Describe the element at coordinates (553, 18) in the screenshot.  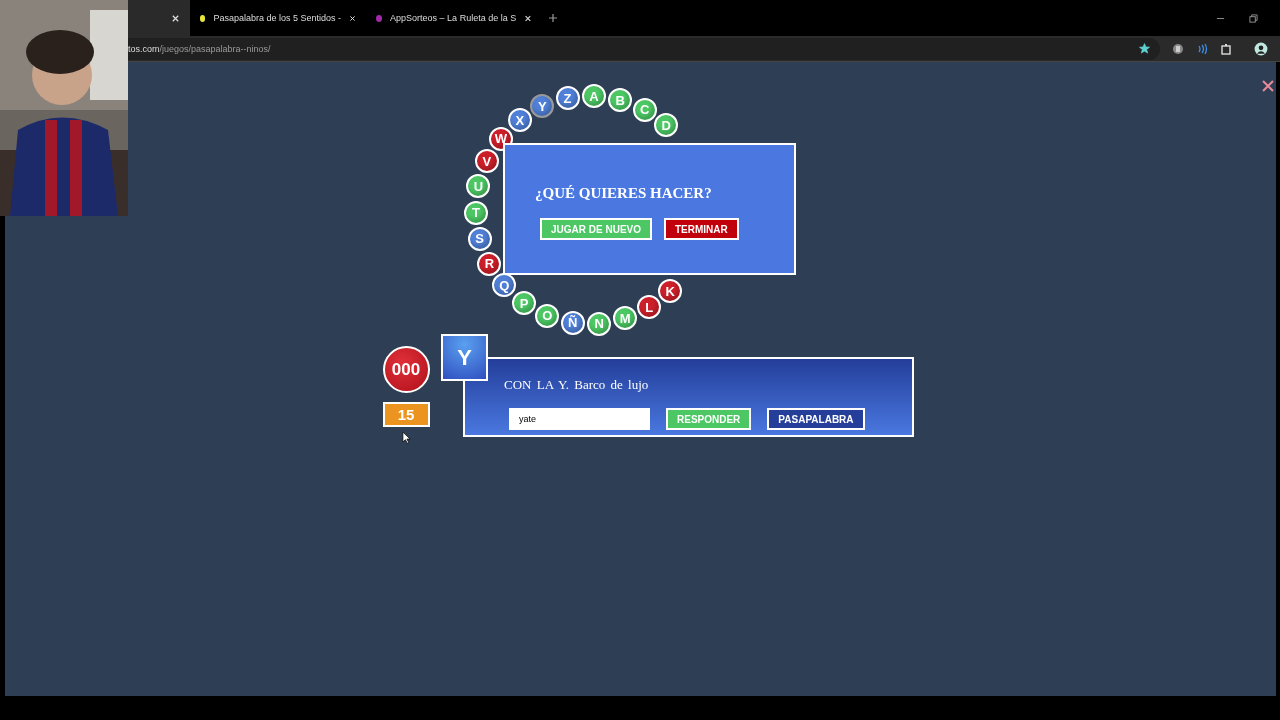
I see `new-tab-icon` at that location.